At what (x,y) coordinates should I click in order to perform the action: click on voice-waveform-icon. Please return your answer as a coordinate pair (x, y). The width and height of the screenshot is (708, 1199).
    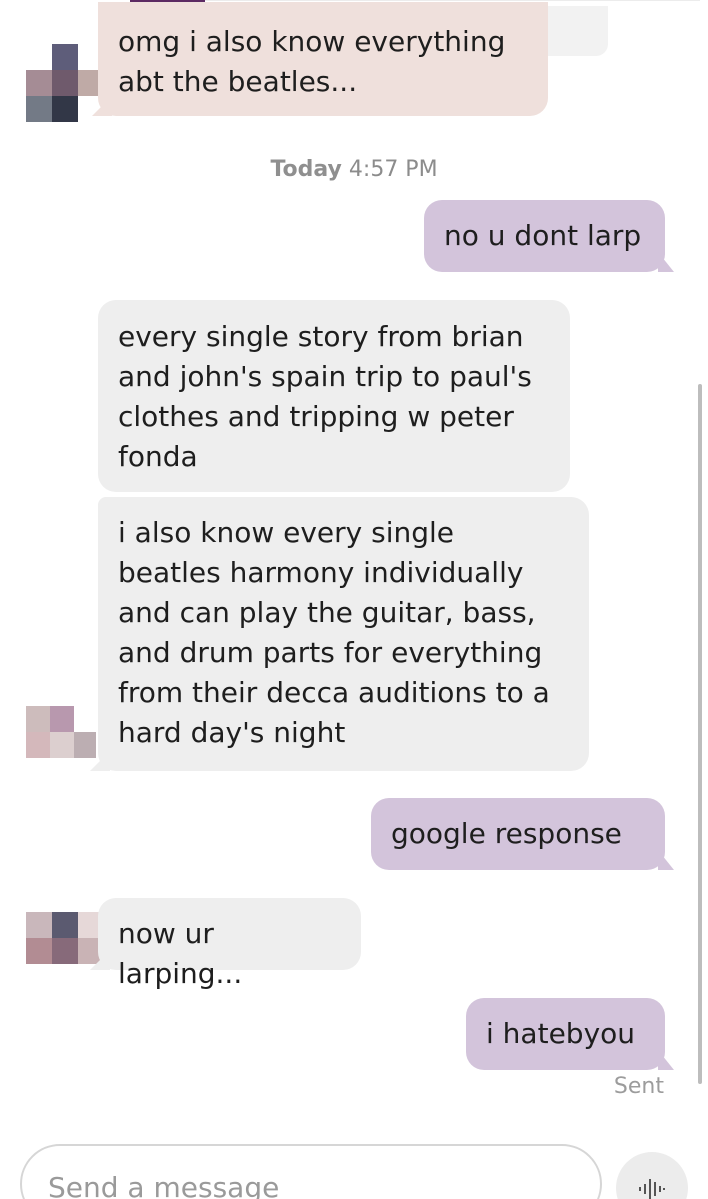
    Looking at the image, I should click on (652, 1189).